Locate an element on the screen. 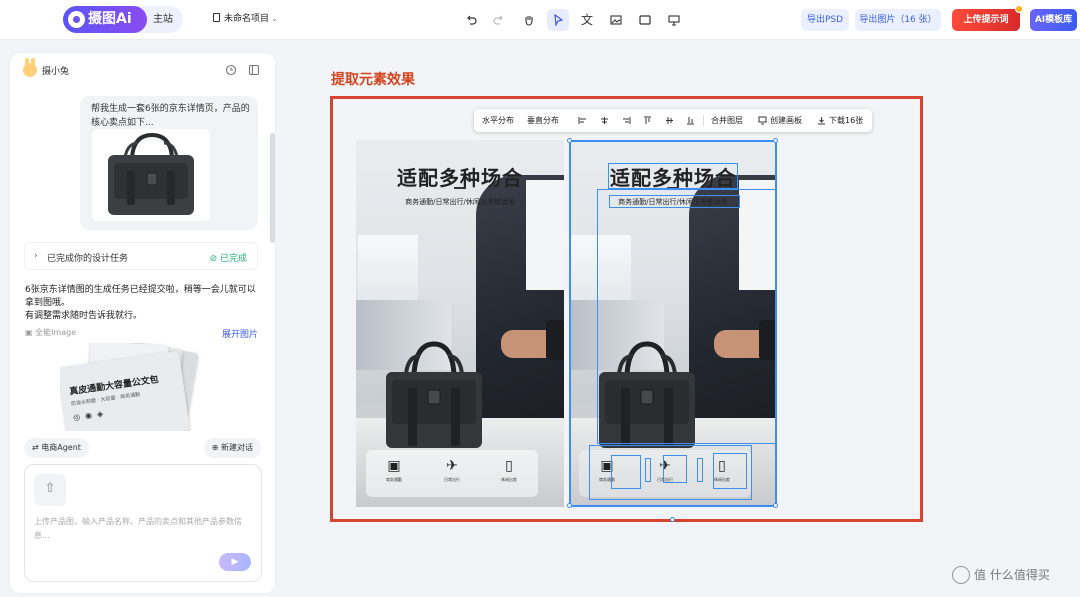 The image size is (1080, 597). prompt-input-box: ⇧ 上传产品图，输入产品名称、产品的卖点和其他产品参数信息... ▶ is located at coordinates (143, 523).